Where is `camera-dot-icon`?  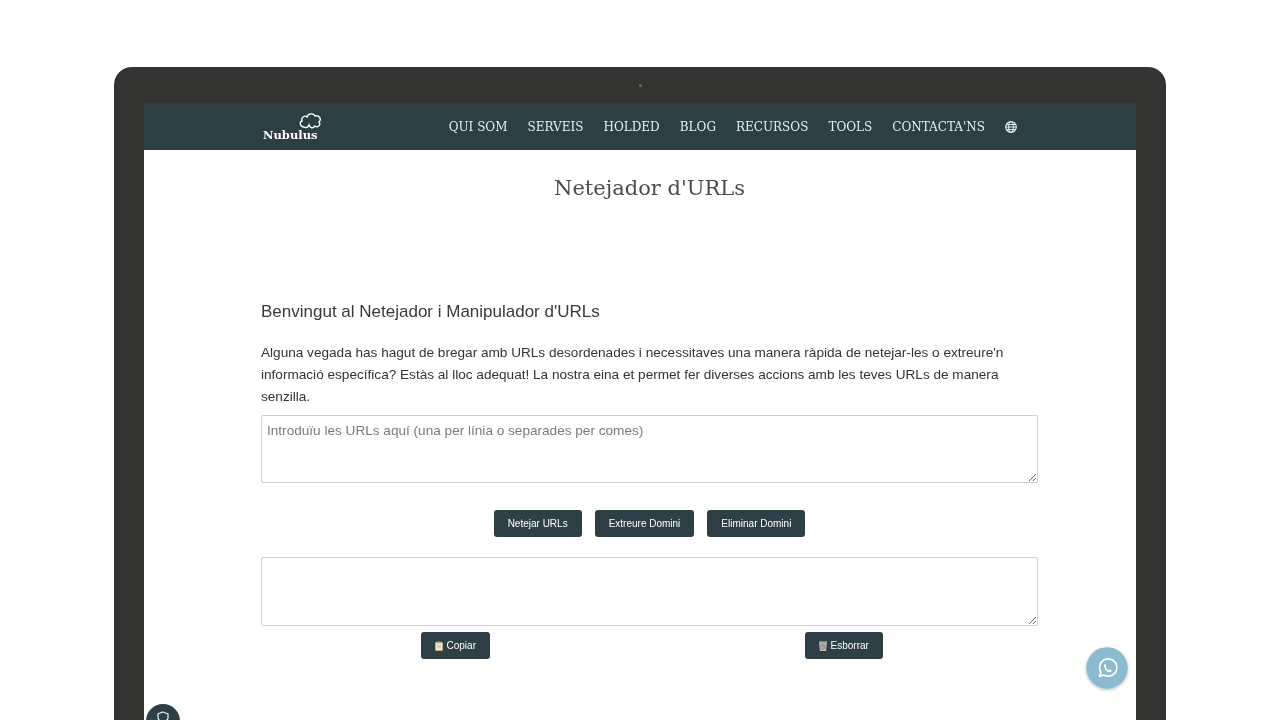 camera-dot-icon is located at coordinates (640, 85).